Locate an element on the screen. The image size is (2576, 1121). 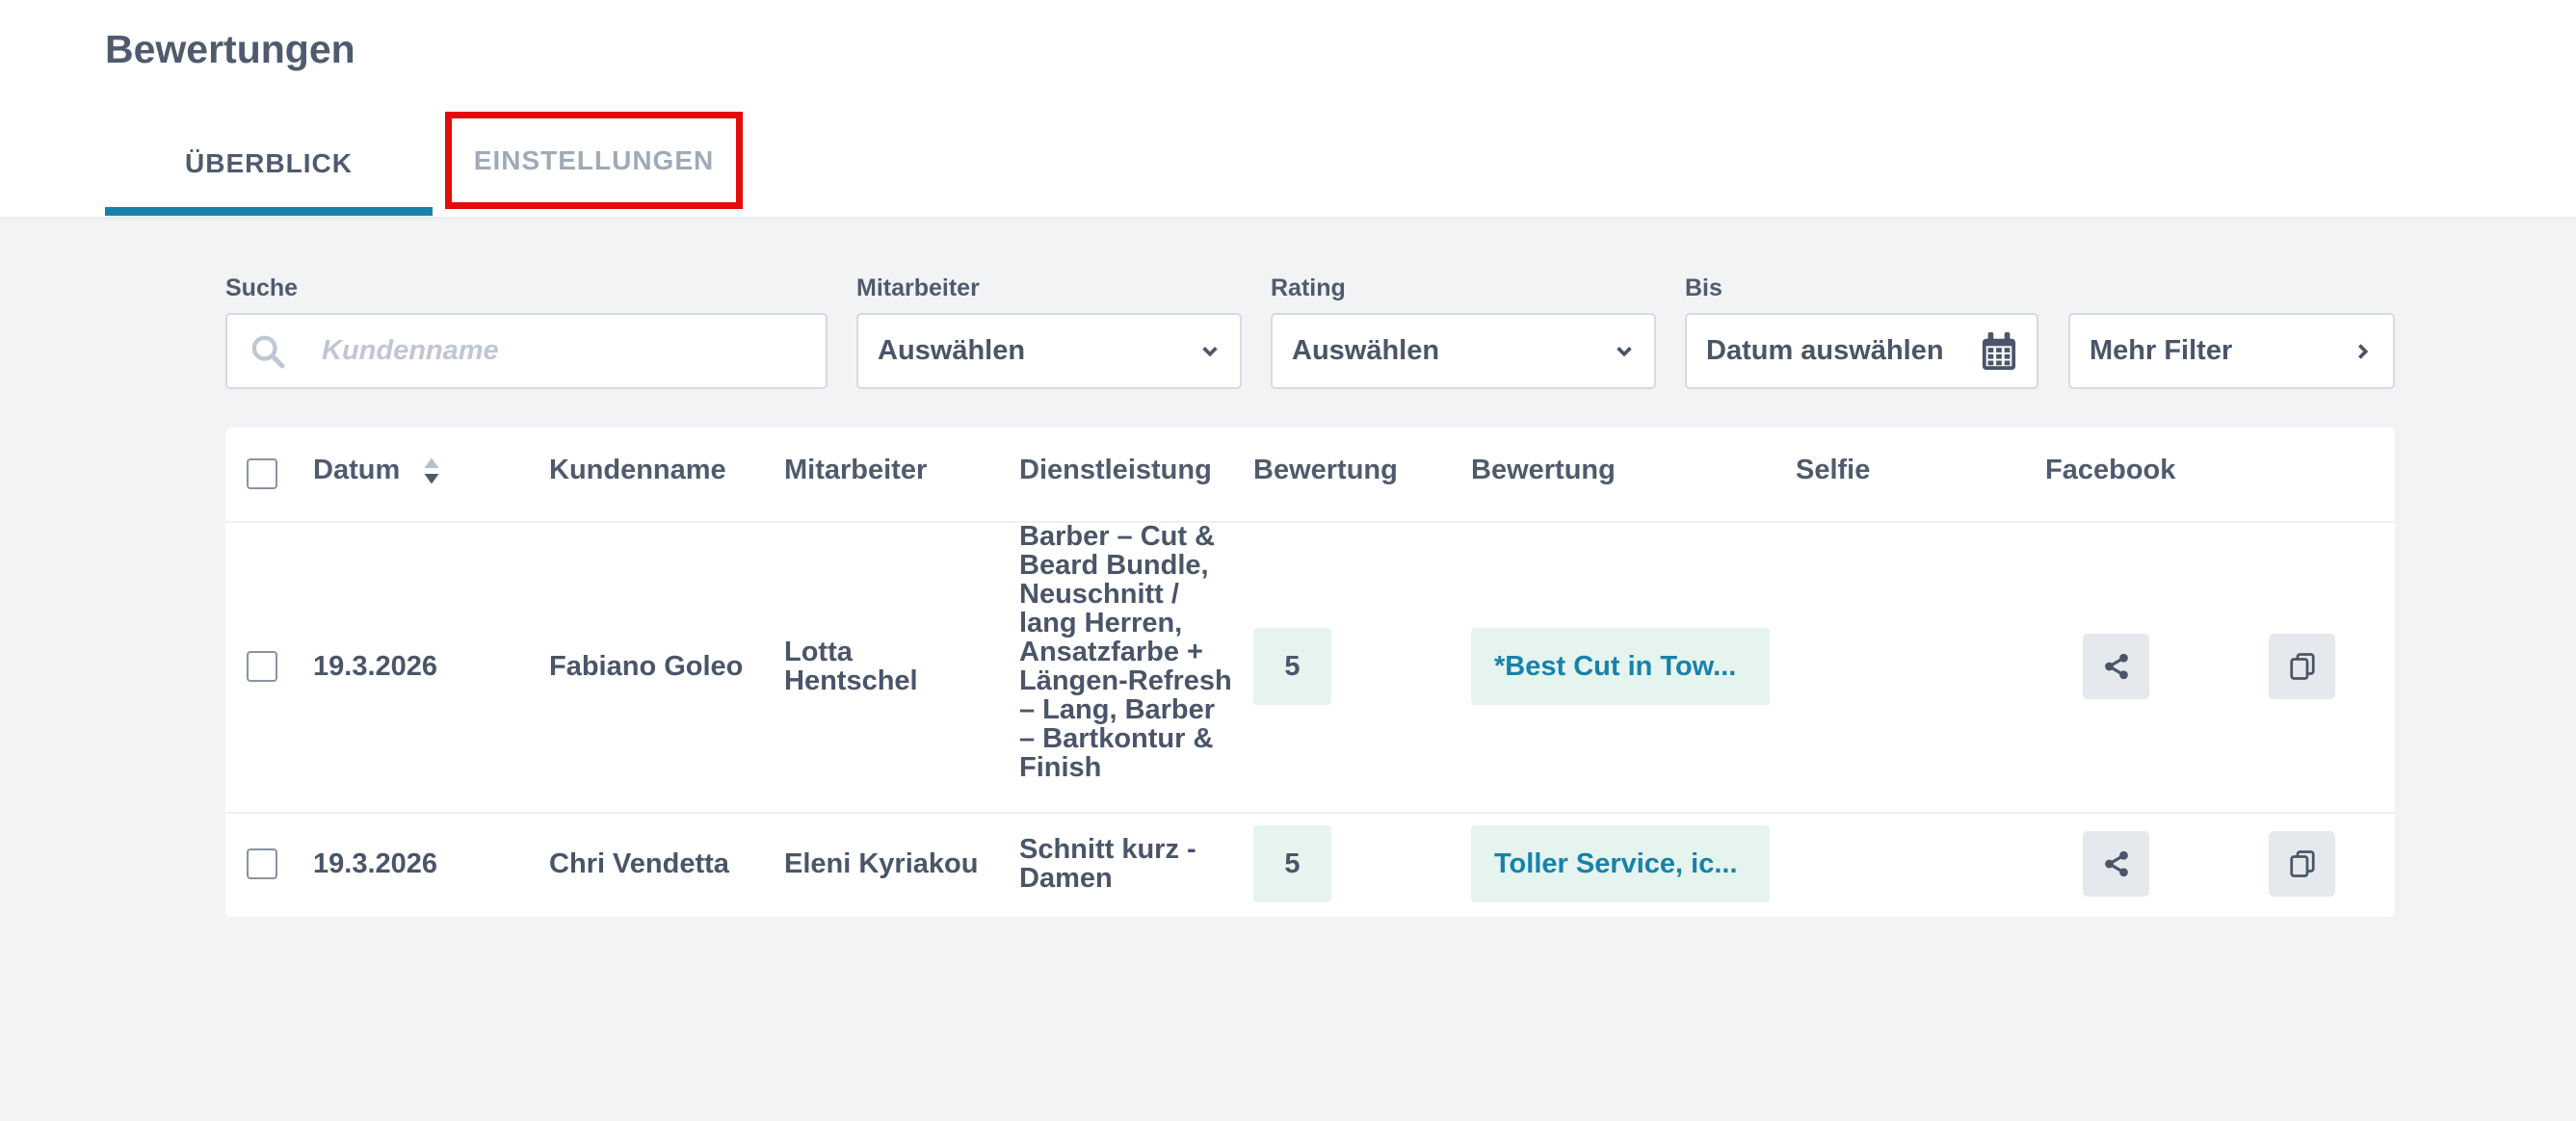
search-icon is located at coordinates (268, 351).